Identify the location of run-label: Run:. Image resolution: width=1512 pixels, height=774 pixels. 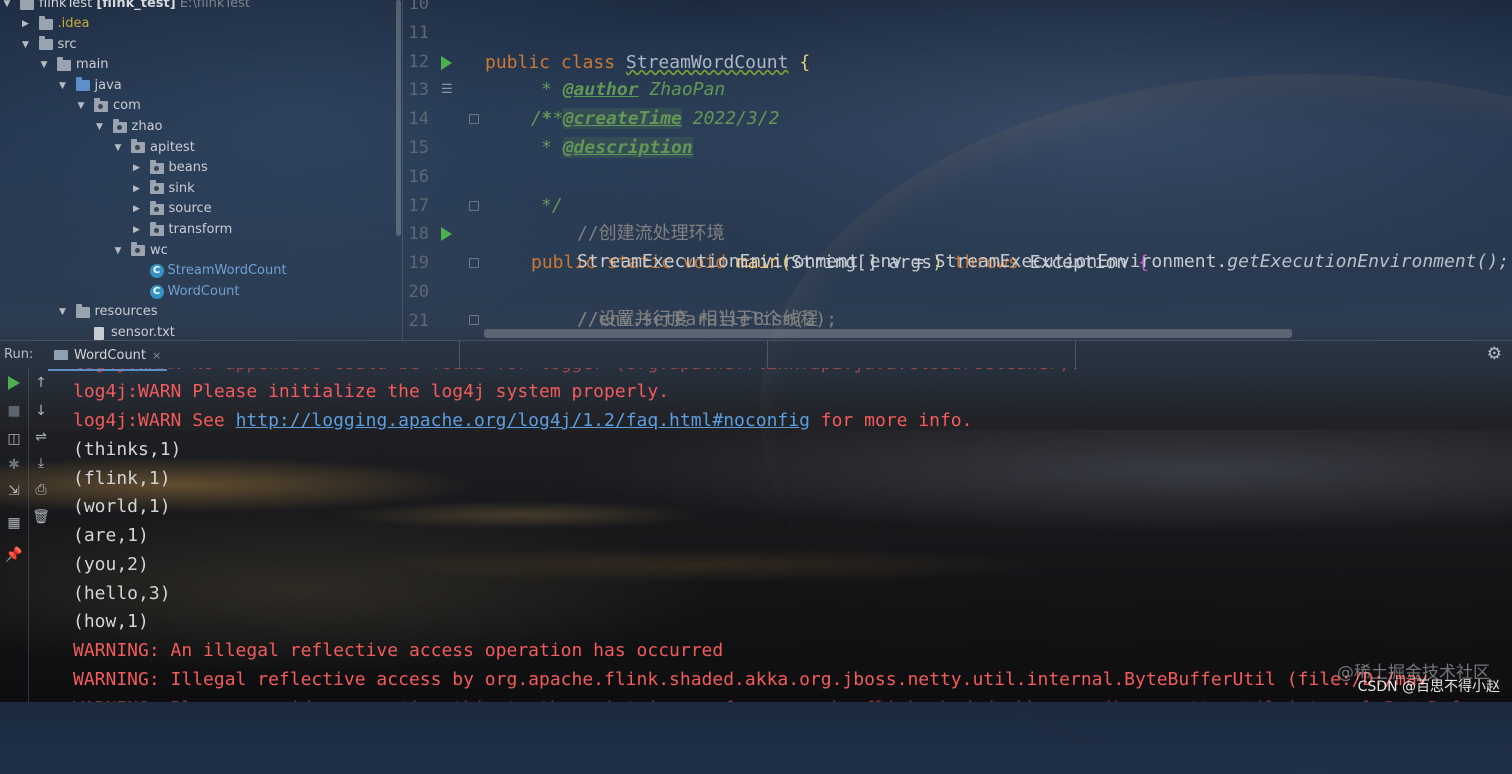
(19, 354).